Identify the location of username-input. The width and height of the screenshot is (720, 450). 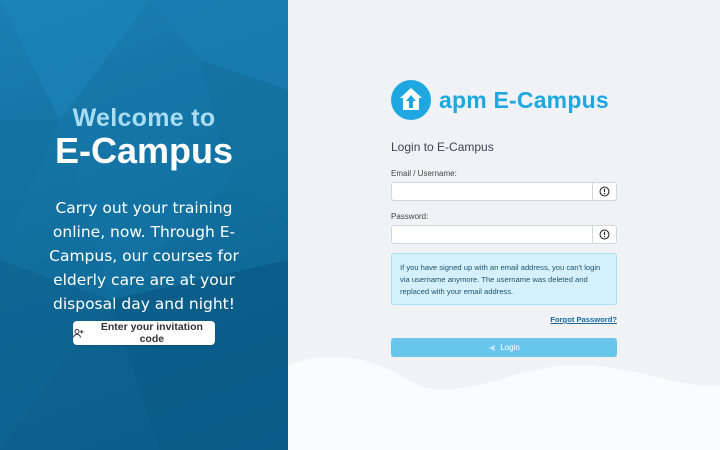
(492, 191).